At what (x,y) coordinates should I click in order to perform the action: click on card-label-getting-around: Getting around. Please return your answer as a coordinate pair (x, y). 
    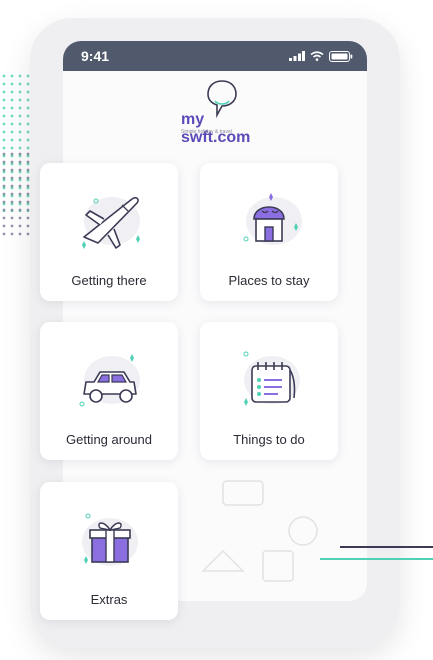
    Looking at the image, I should click on (108, 439).